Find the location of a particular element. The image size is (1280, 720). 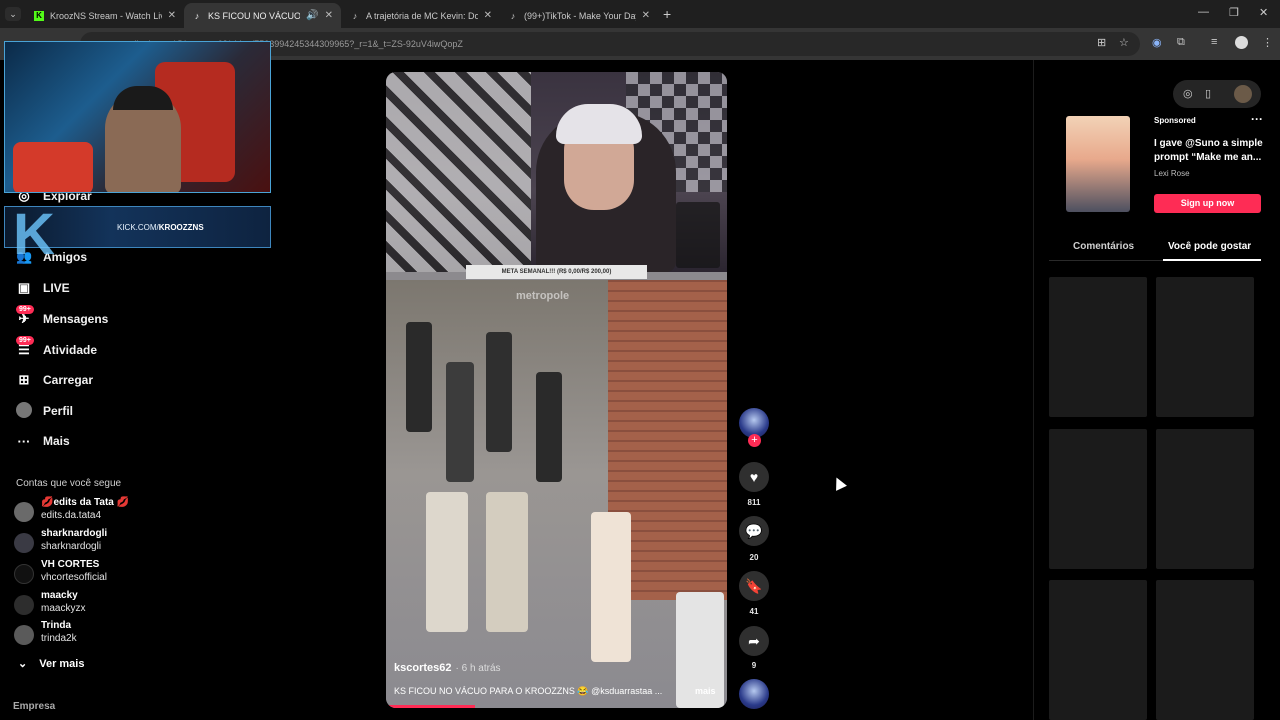

comment-count: 20 is located at coordinates (754, 557).